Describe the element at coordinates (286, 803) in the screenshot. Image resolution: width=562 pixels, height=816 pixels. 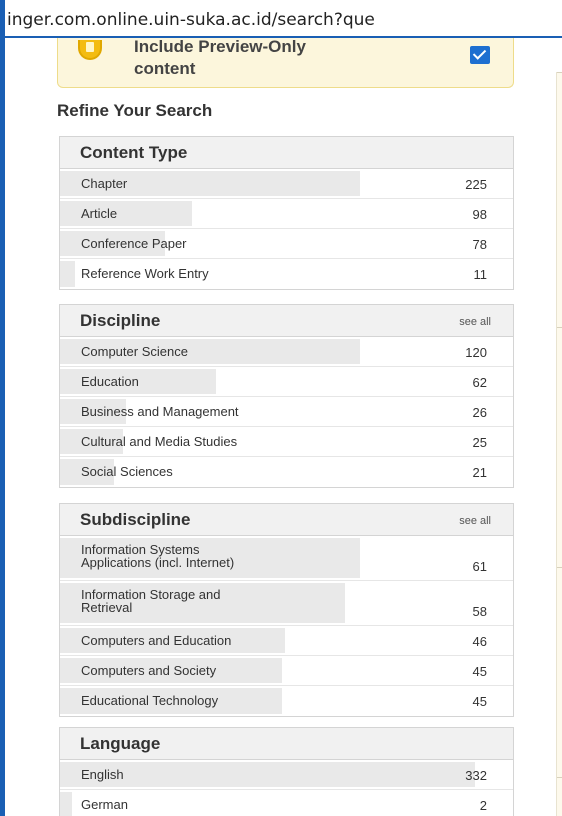
I see `facet-item-german: German 2` at that location.